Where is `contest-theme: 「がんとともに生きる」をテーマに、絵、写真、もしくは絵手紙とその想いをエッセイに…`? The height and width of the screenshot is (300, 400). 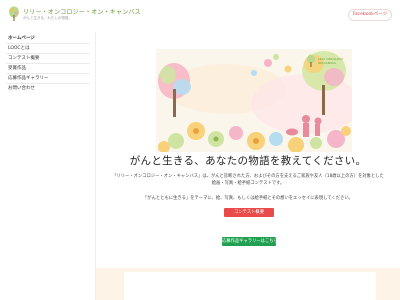
contest-theme: 「がんとともに生きる」をテーマに、絵、写真、もしくは絵手紙とその想いをエッセイに… is located at coordinates (248, 198).